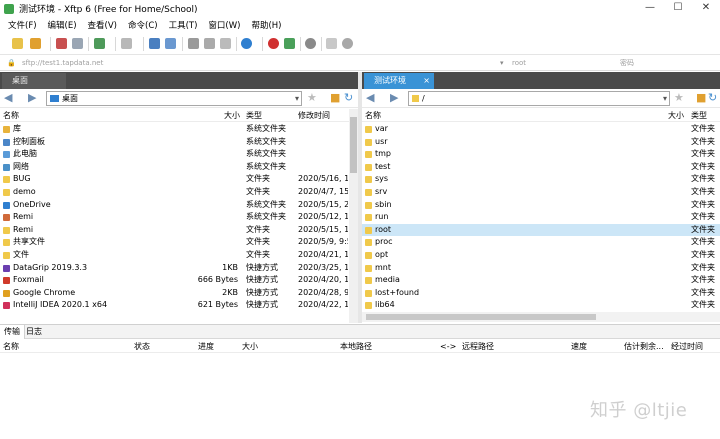  I want to click on list-item: root 文件夹, so click(541, 230).